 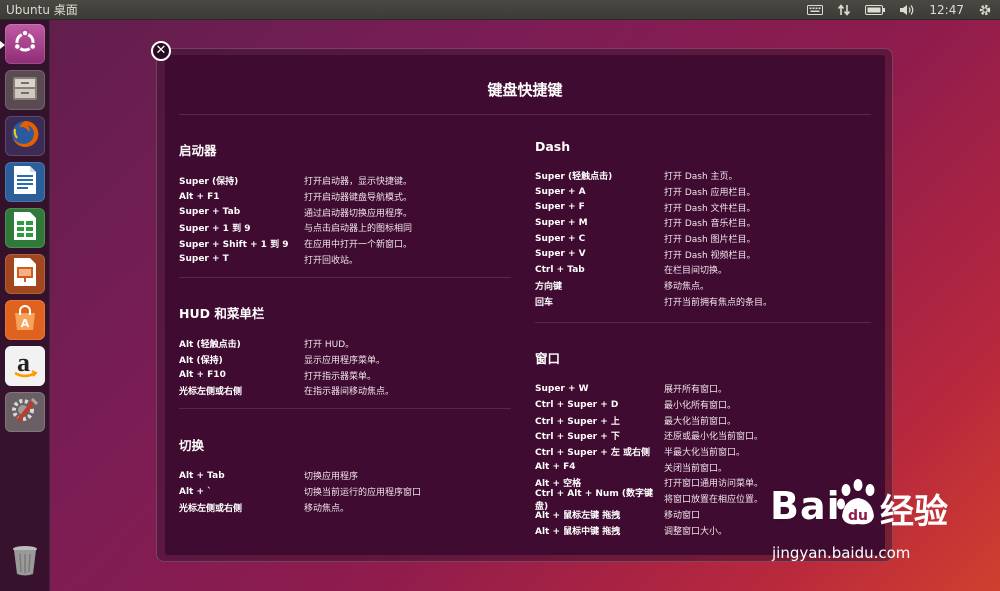 I want to click on section-divider, so click(x=345, y=408).